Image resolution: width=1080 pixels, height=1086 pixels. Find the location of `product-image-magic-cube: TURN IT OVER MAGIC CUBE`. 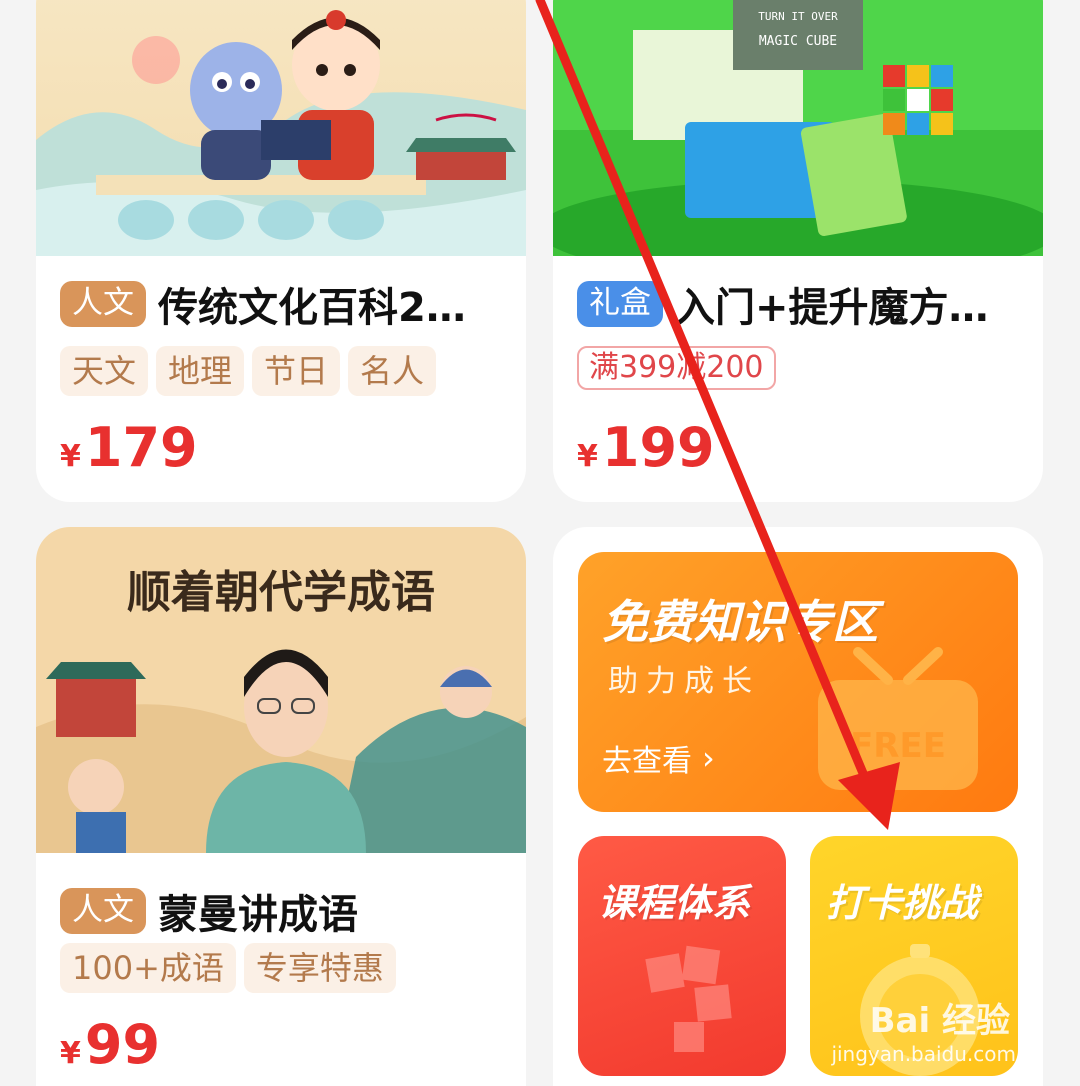

product-image-magic-cube: TURN IT OVER MAGIC CUBE is located at coordinates (798, 128).